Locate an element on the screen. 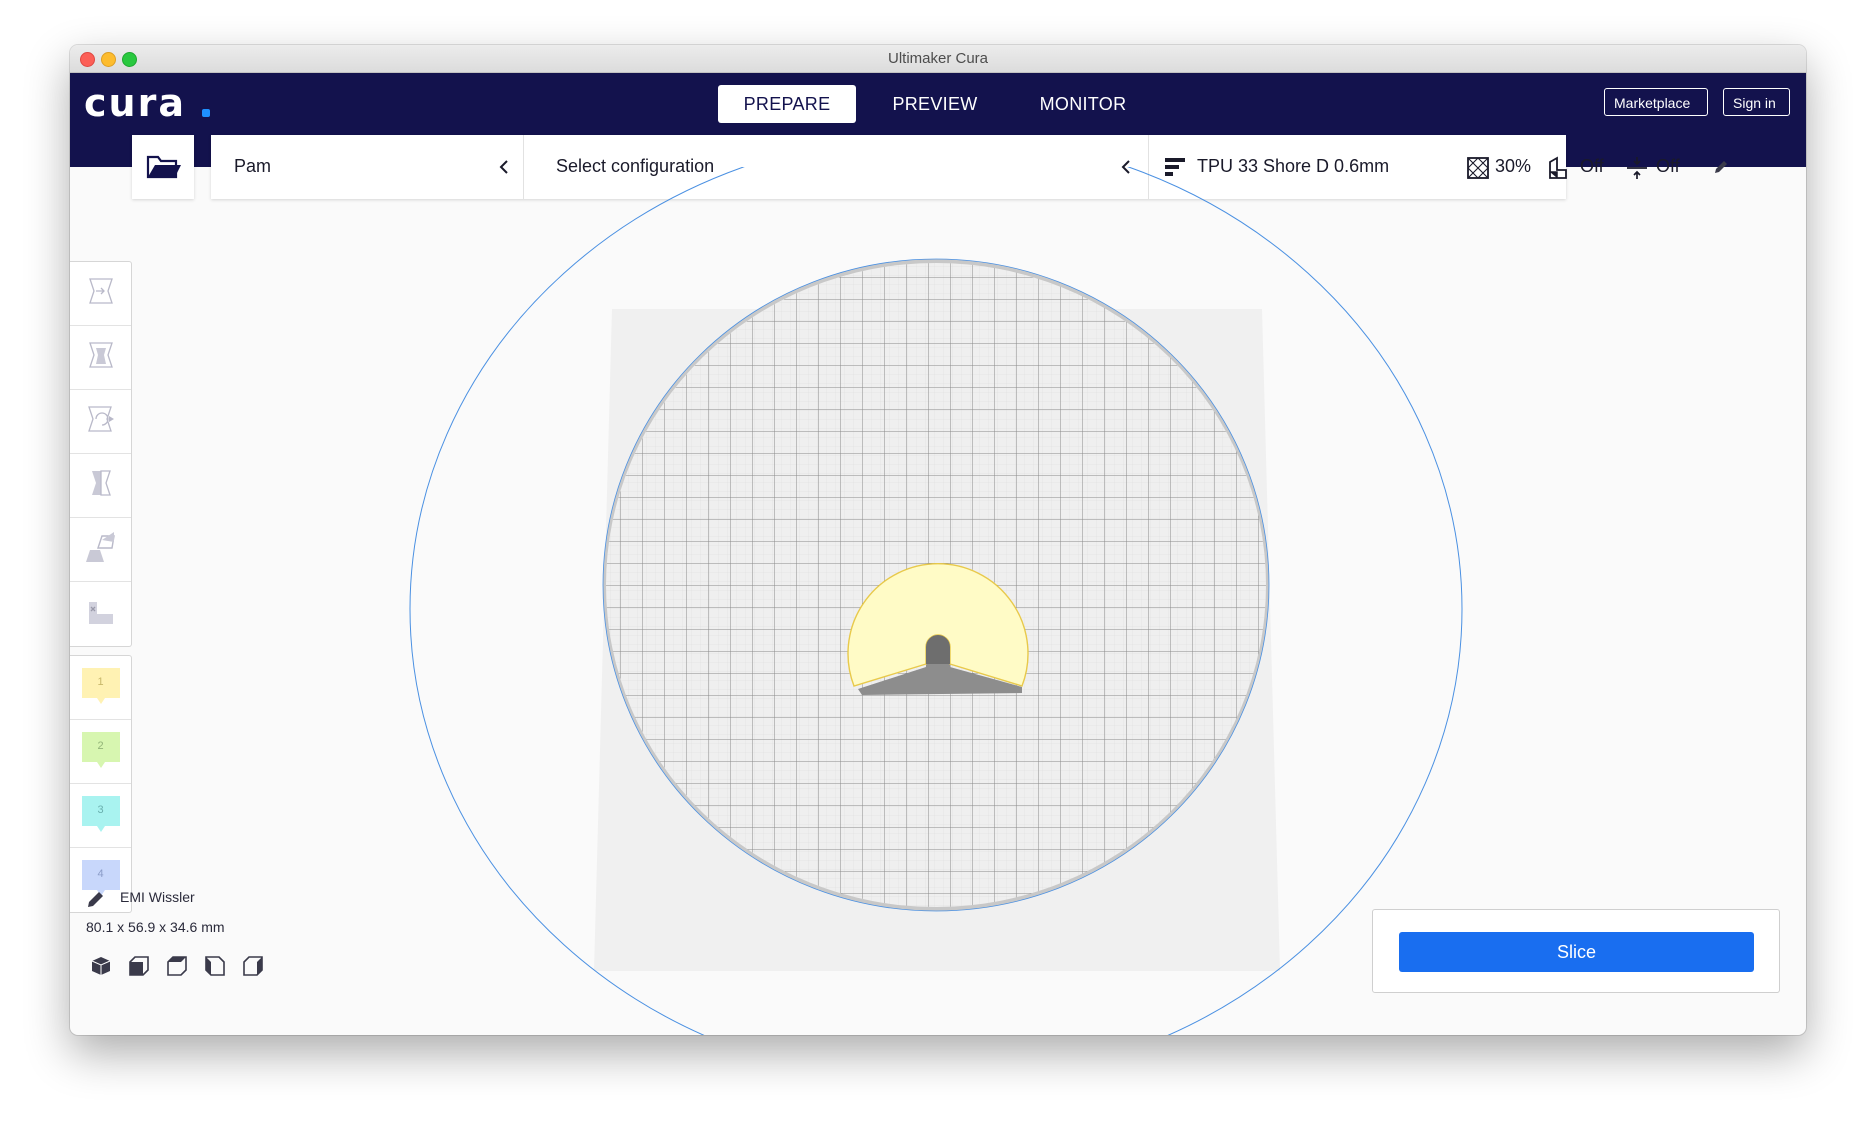 This screenshot has width=1874, height=1125. support-blocker-button is located at coordinates (100, 614).